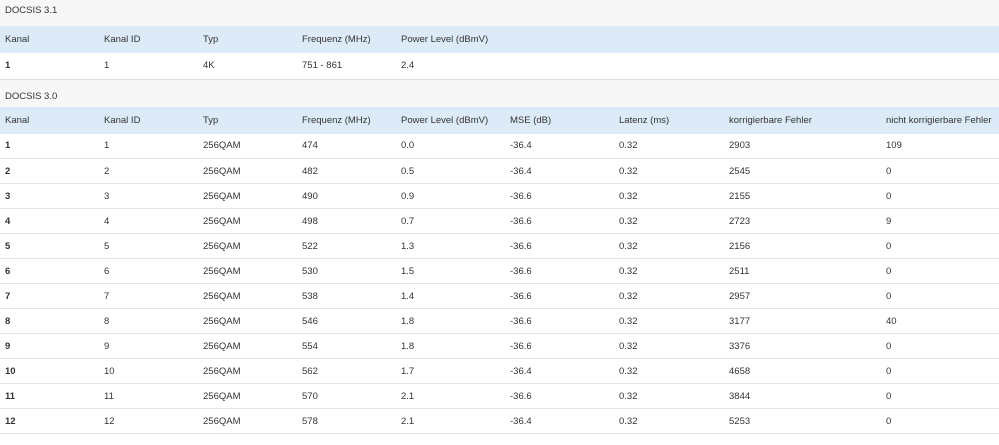  I want to click on column-header: nicht korrigierbare Fehler, so click(939, 120).